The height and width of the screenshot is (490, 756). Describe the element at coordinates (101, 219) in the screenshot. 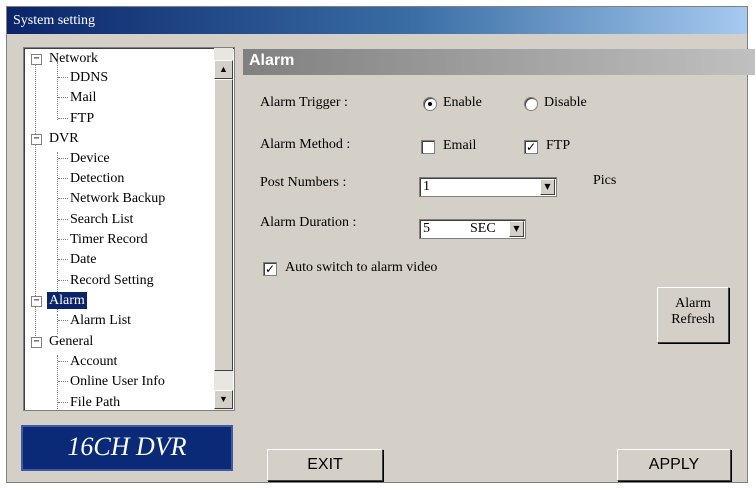

I see `tree-item-search-list: Search List` at that location.